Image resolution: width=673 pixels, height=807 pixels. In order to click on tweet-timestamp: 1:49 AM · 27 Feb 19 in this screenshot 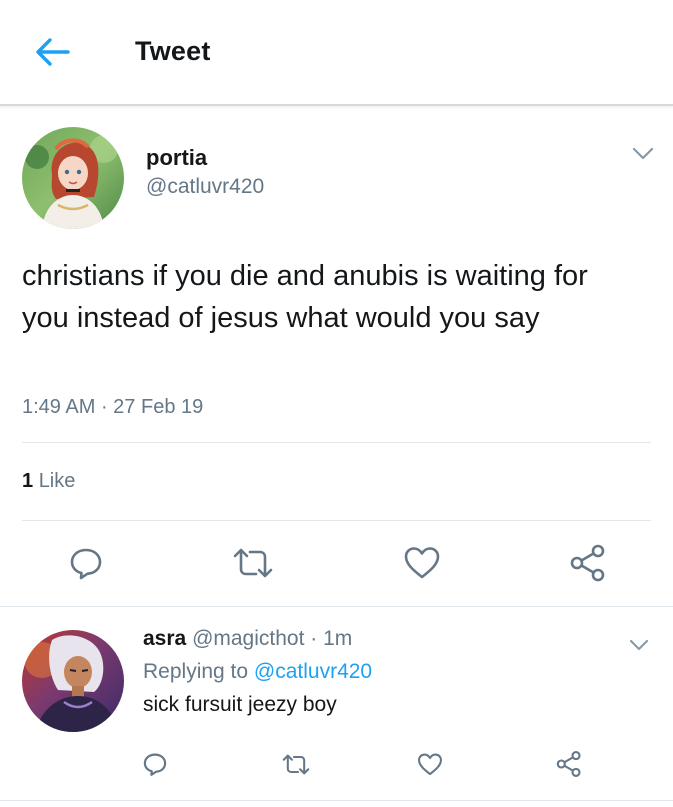, I will do `click(112, 407)`.